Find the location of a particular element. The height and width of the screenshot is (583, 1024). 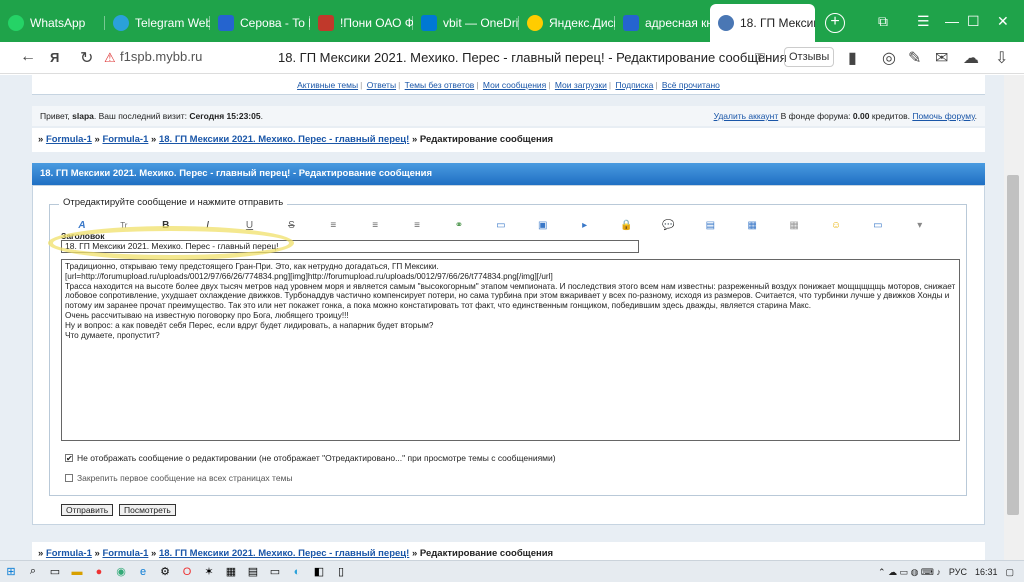

list-icon: ☰ is located at coordinates (923, 21).